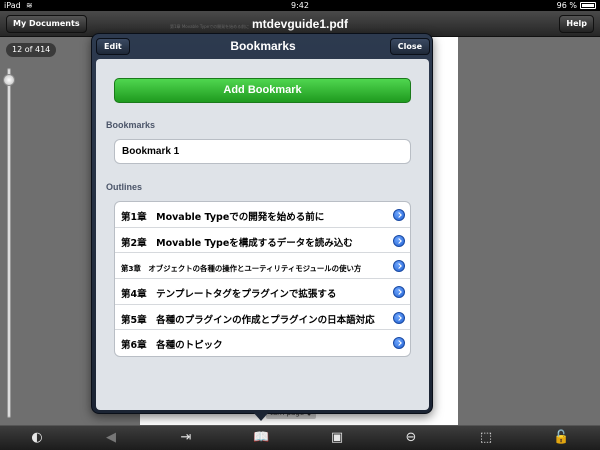 The image size is (600, 450). What do you see at coordinates (588, 5) in the screenshot?
I see `battery-icon` at bounding box center [588, 5].